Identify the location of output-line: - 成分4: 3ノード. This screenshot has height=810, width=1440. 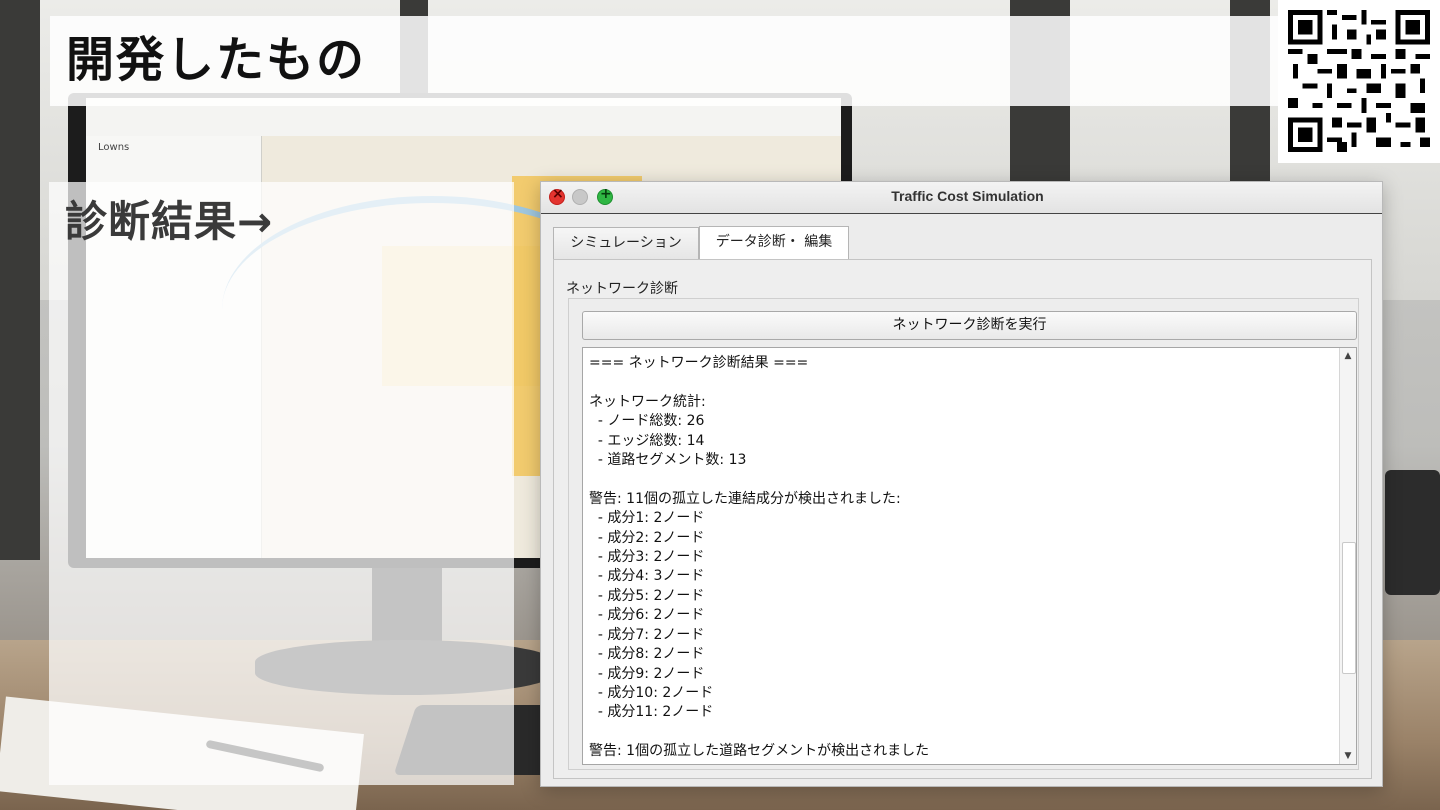
(647, 576).